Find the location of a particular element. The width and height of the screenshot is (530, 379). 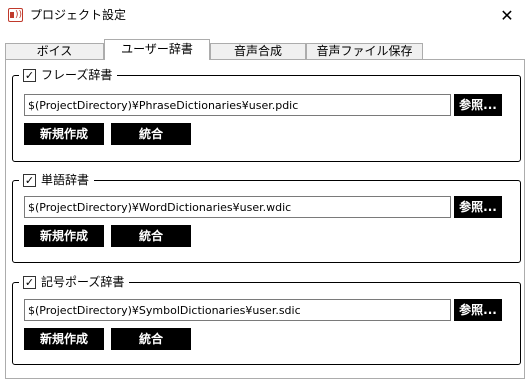

tab-label: 音声ファイル保存 is located at coordinates (364, 51).